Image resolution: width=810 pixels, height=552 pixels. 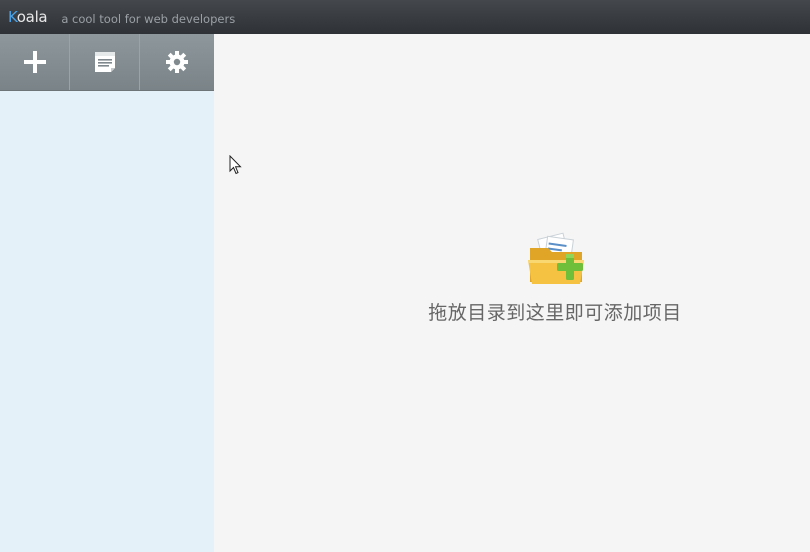 I want to click on gear-icon, so click(x=177, y=62).